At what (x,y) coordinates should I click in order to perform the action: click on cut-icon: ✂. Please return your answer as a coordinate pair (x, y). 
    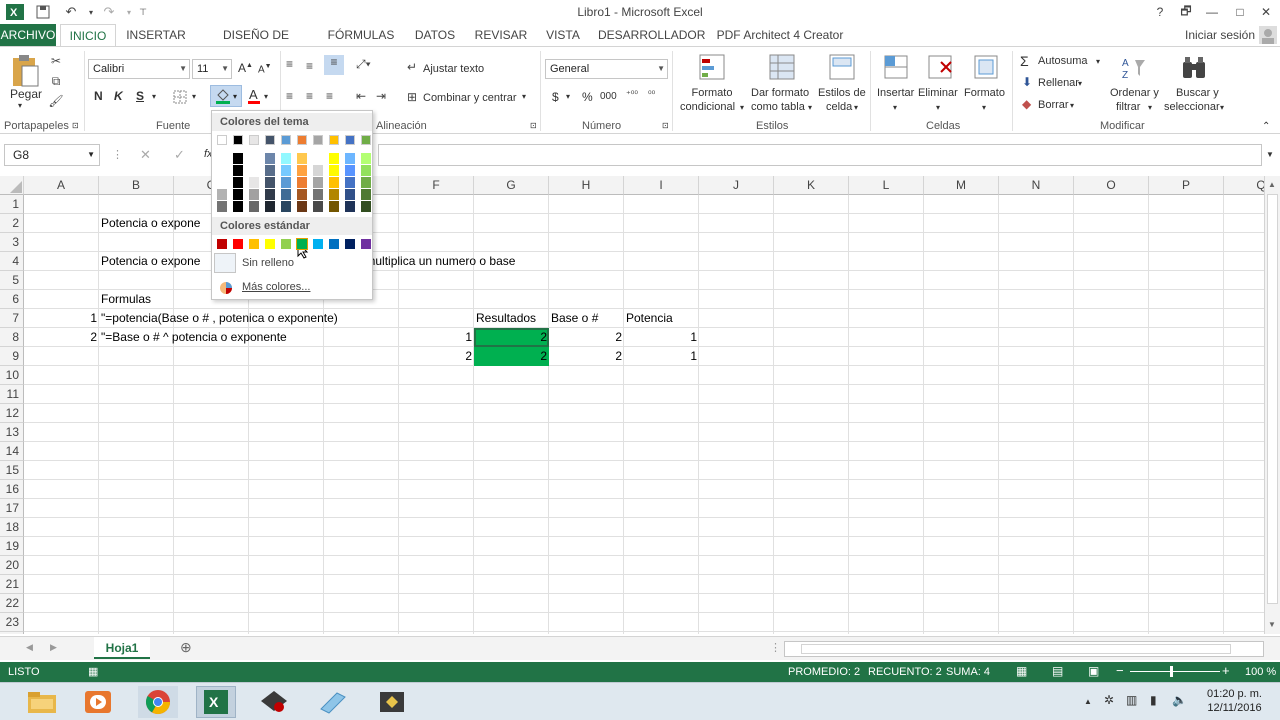
    Looking at the image, I should click on (56, 61).